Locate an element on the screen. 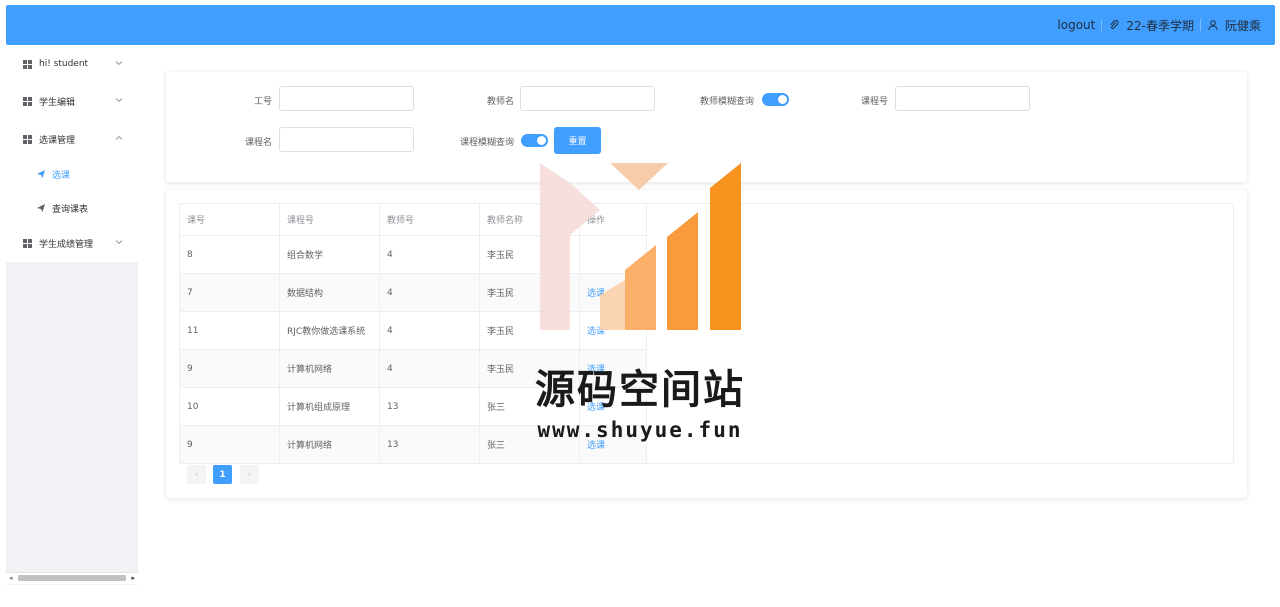  next-page-button: › is located at coordinates (249, 474).